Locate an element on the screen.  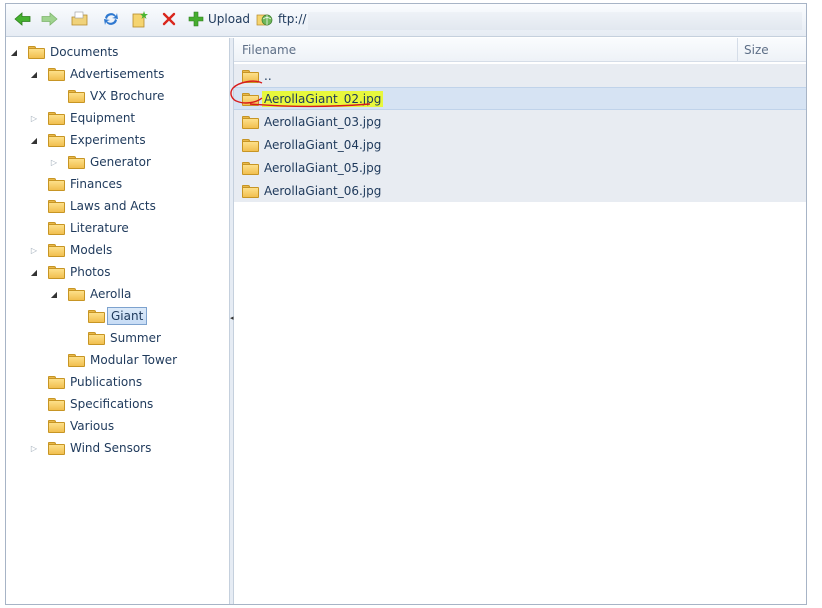
tree-node-label: Wind Sensors is located at coordinates (111, 448).